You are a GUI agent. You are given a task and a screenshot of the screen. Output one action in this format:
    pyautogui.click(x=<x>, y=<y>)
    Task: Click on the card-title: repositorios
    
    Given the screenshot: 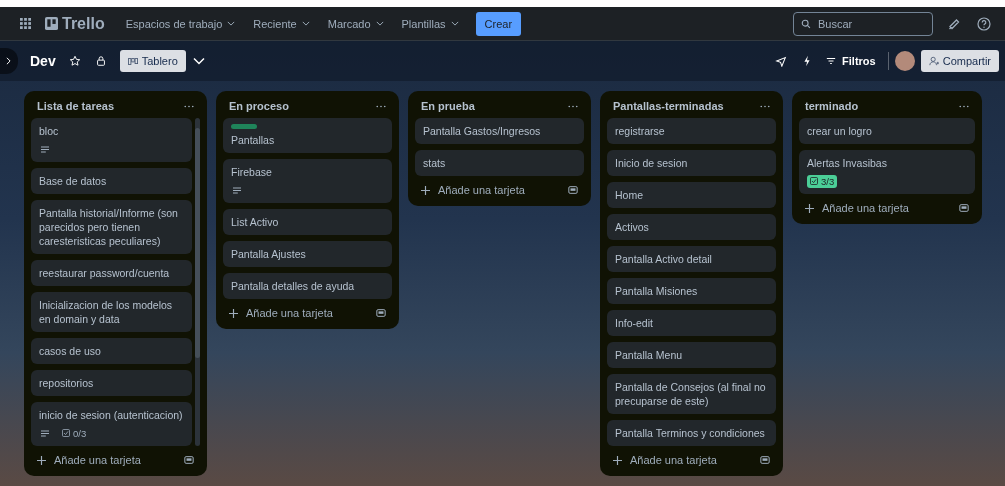 What is the action you would take?
    pyautogui.click(x=67, y=383)
    